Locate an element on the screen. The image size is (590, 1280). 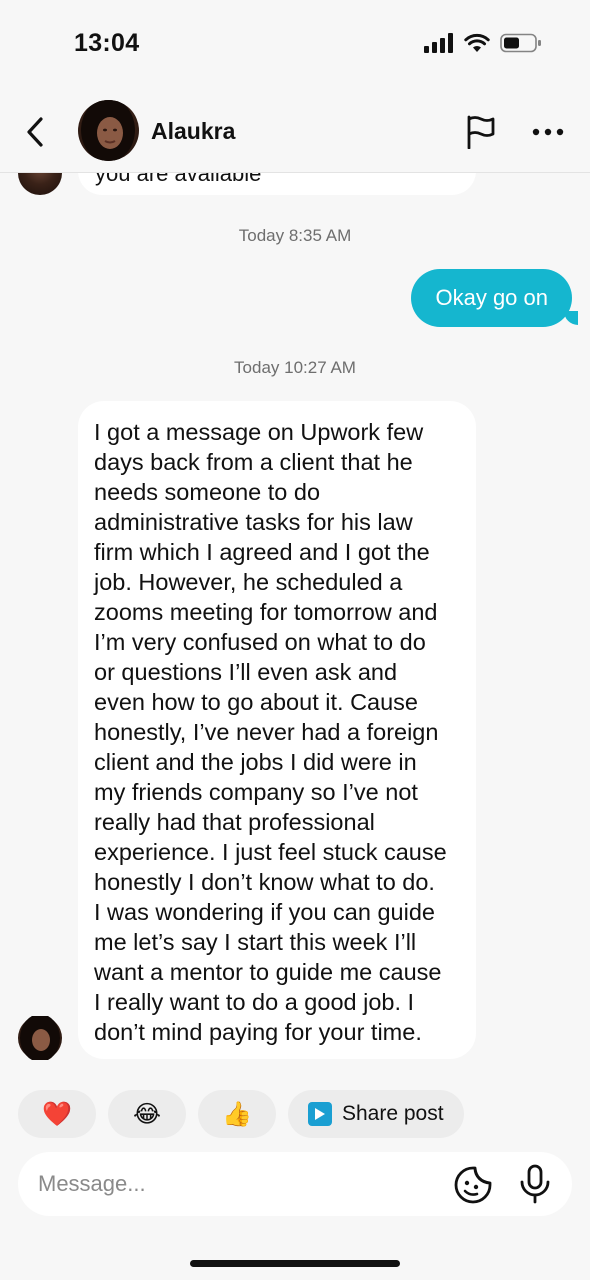
message-line: I’m very confused on what to do is located at coordinates (260, 642).